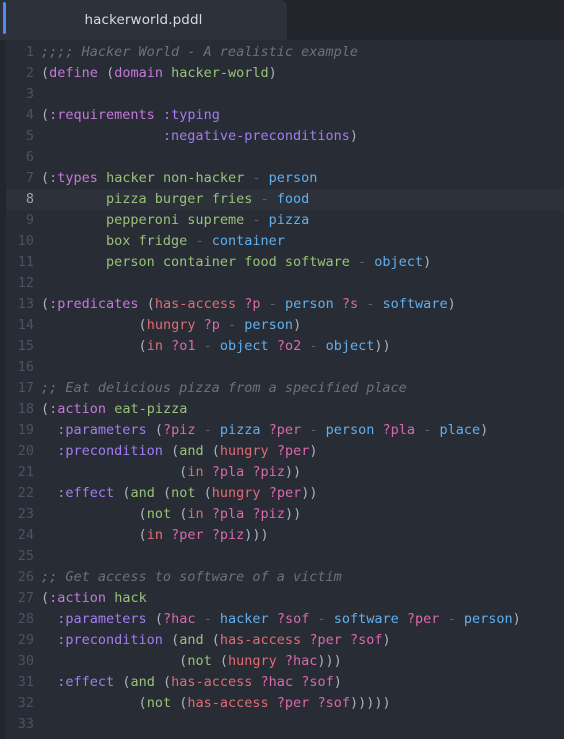 Image resolution: width=564 pixels, height=739 pixels. I want to click on code-line: 30 (not (hungry ?hac))), so click(282, 661).